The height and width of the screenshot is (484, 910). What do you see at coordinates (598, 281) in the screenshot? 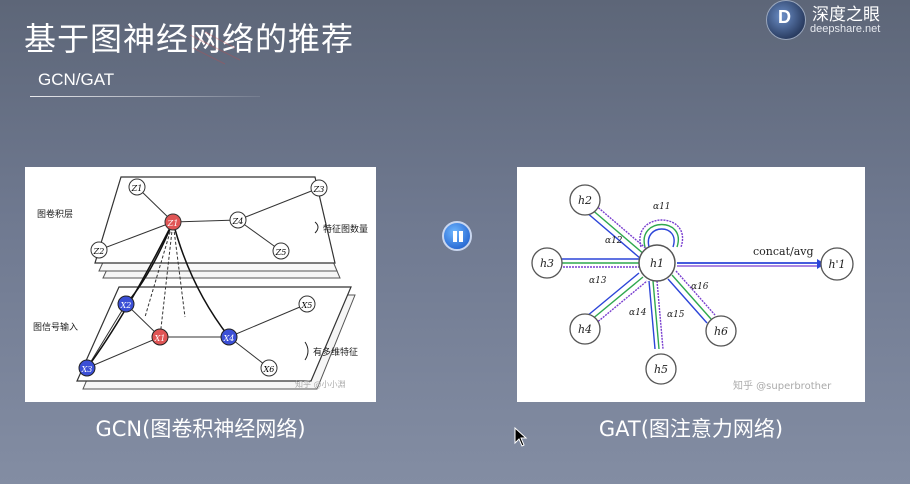
I see `gat-alpha-13: α13` at bounding box center [598, 281].